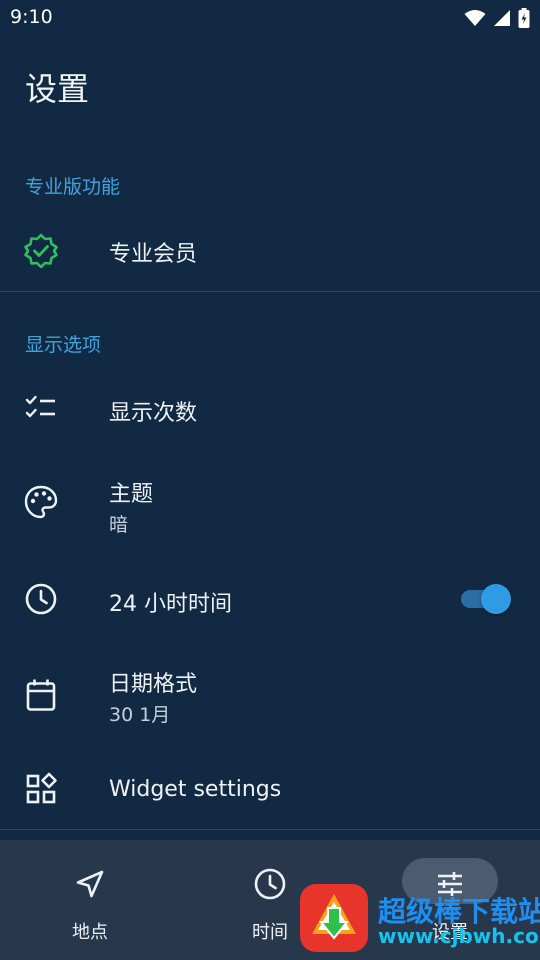  Describe the element at coordinates (140, 715) in the screenshot. I see `settings-item-subtitle: 30 1月` at that location.